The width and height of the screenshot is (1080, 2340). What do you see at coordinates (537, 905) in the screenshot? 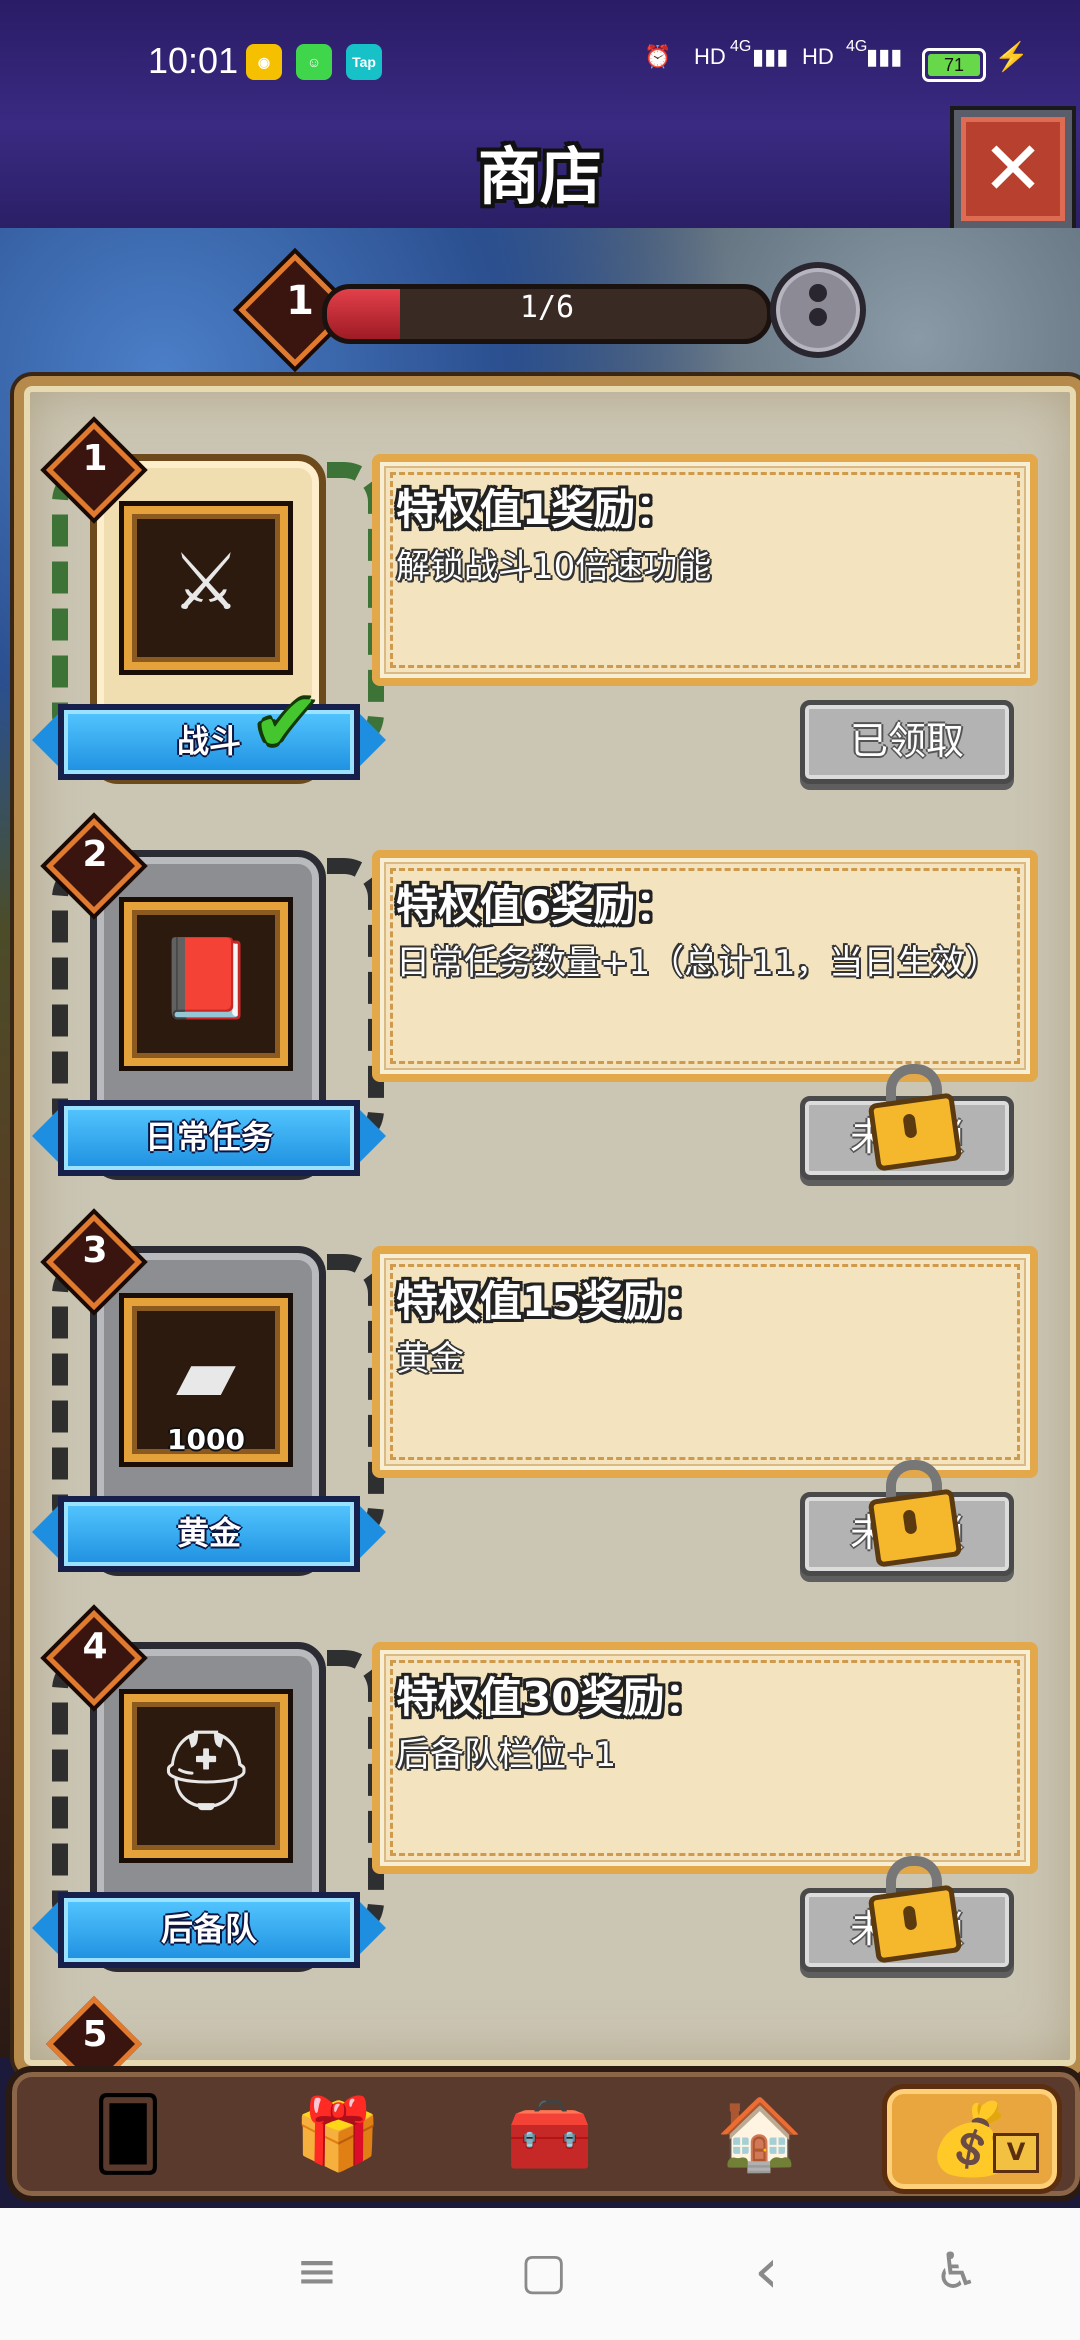
I see `reward-title: 特权值6奖励：` at bounding box center [537, 905].